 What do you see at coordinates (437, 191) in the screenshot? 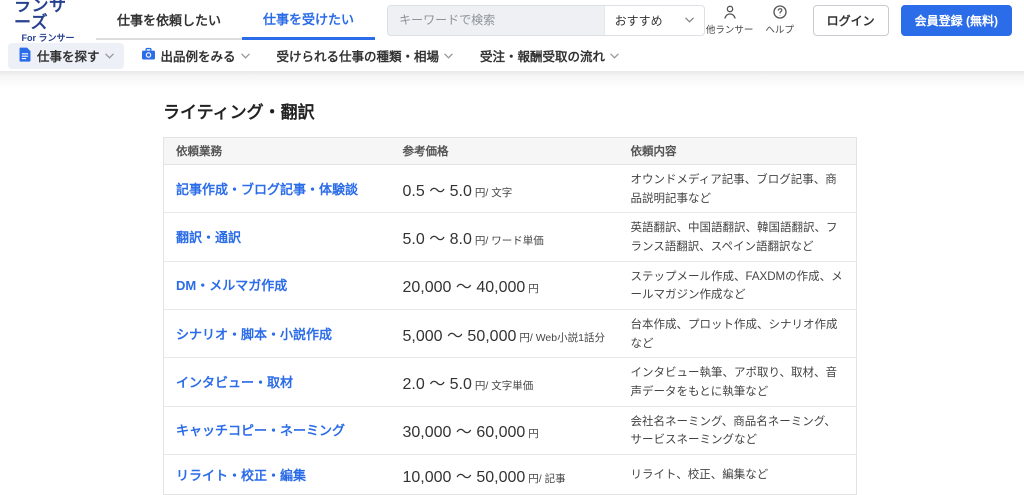
I see `price-range: 0.5 ～ 5.0` at bounding box center [437, 191].